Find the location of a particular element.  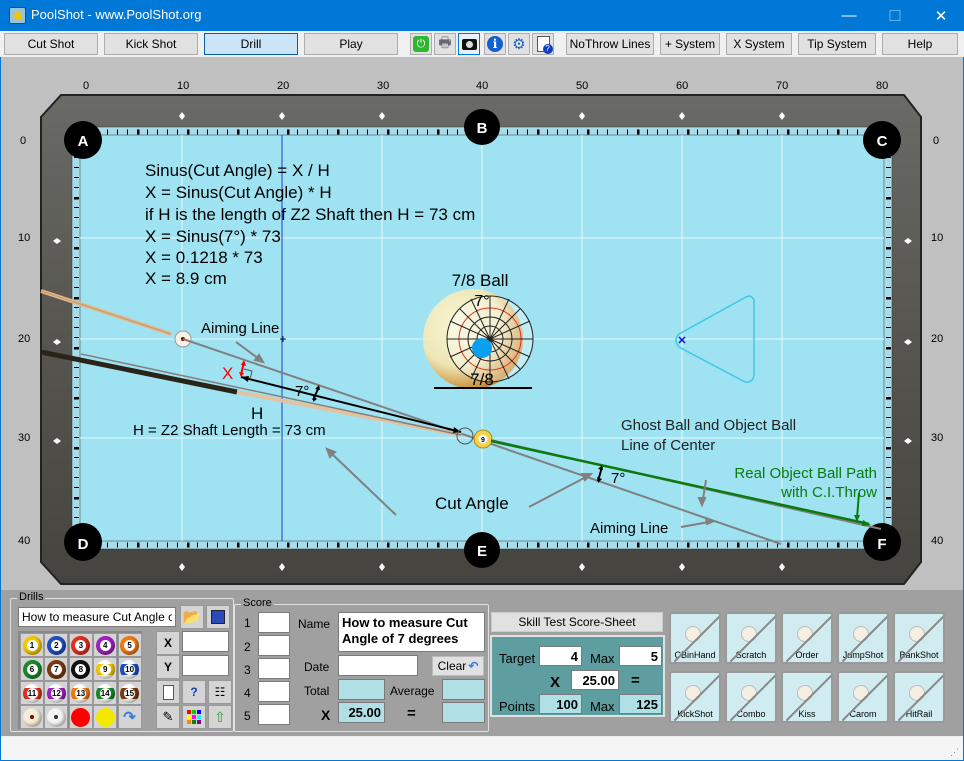

camera-button is located at coordinates (469, 44).